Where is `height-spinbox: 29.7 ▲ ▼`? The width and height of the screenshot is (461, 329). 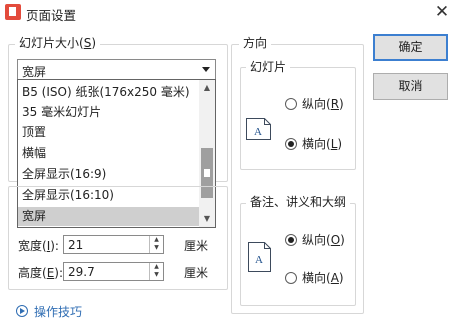
height-spinbox: 29.7 ▲ ▼ is located at coordinates (113, 271).